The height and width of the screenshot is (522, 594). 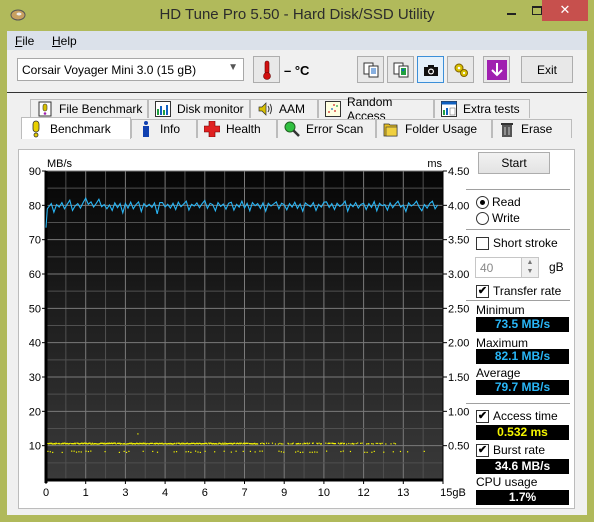 I want to click on tab-erase: Erase, so click(x=532, y=128).